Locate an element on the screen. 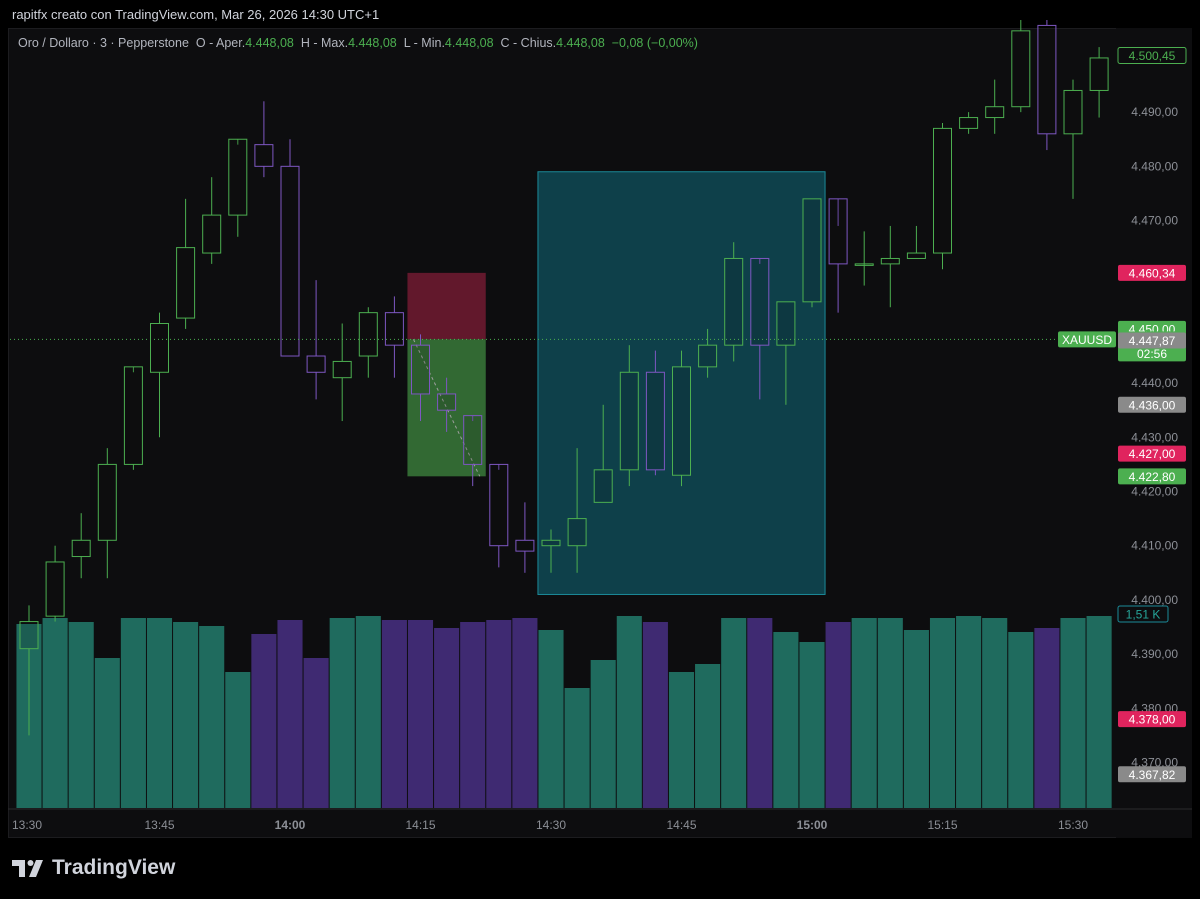  price-tick-label: 4.420,00 is located at coordinates (1154, 492).